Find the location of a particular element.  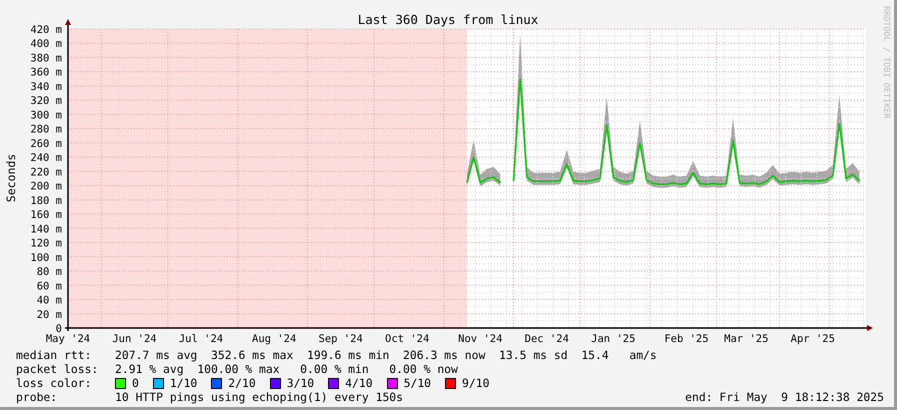

chart-title: Last 360 Days from linux is located at coordinates (448, 19).